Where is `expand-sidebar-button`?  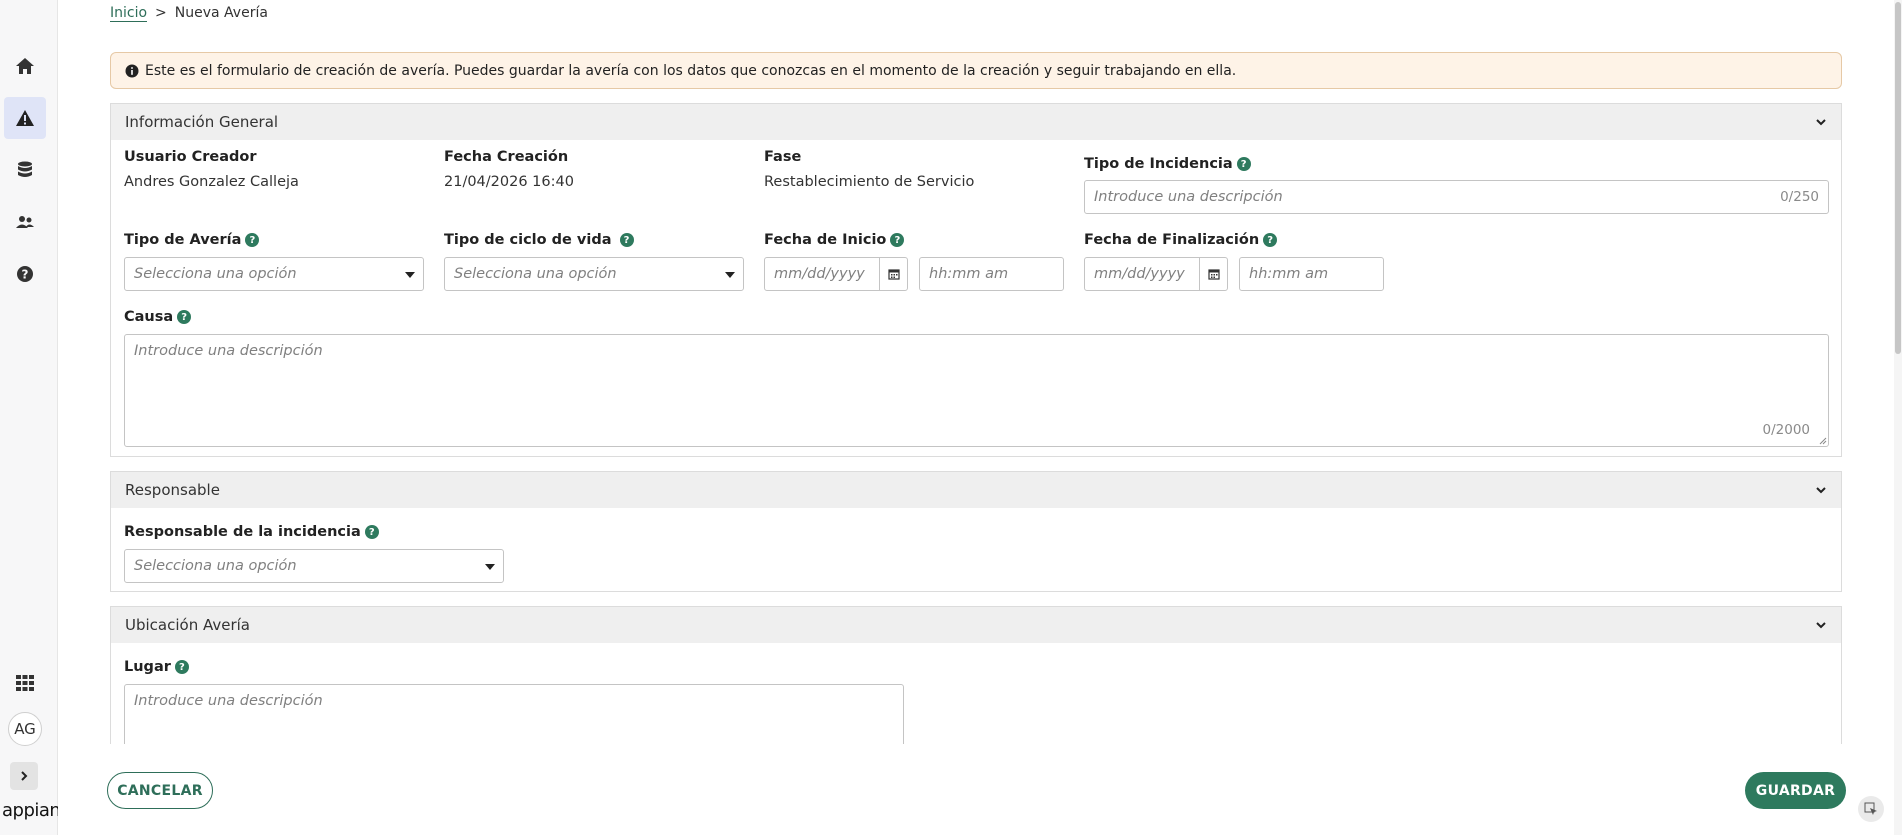
expand-sidebar-button is located at coordinates (24, 776).